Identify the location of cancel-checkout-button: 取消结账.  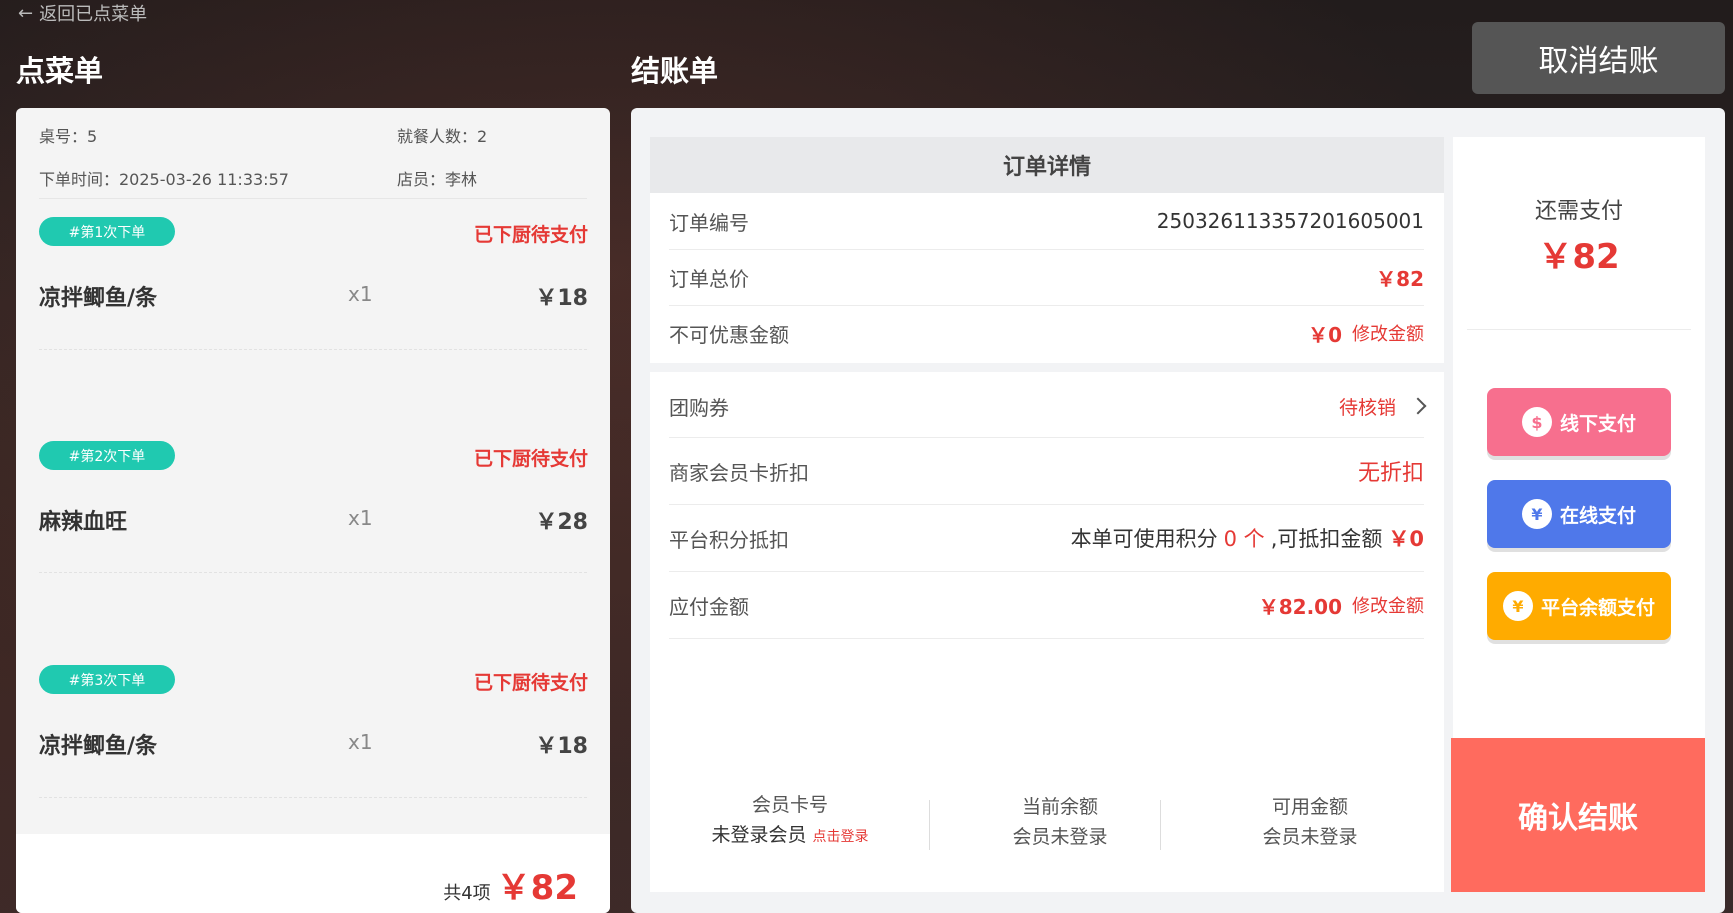
(1598, 58).